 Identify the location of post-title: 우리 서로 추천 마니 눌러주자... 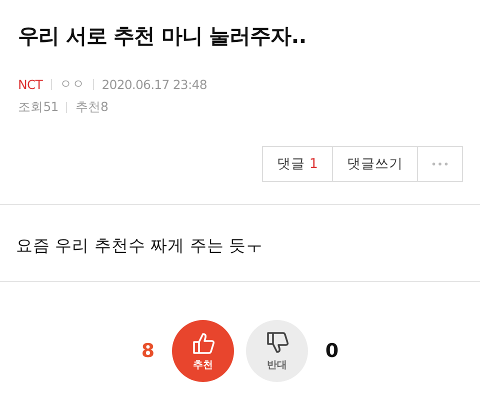
(162, 36).